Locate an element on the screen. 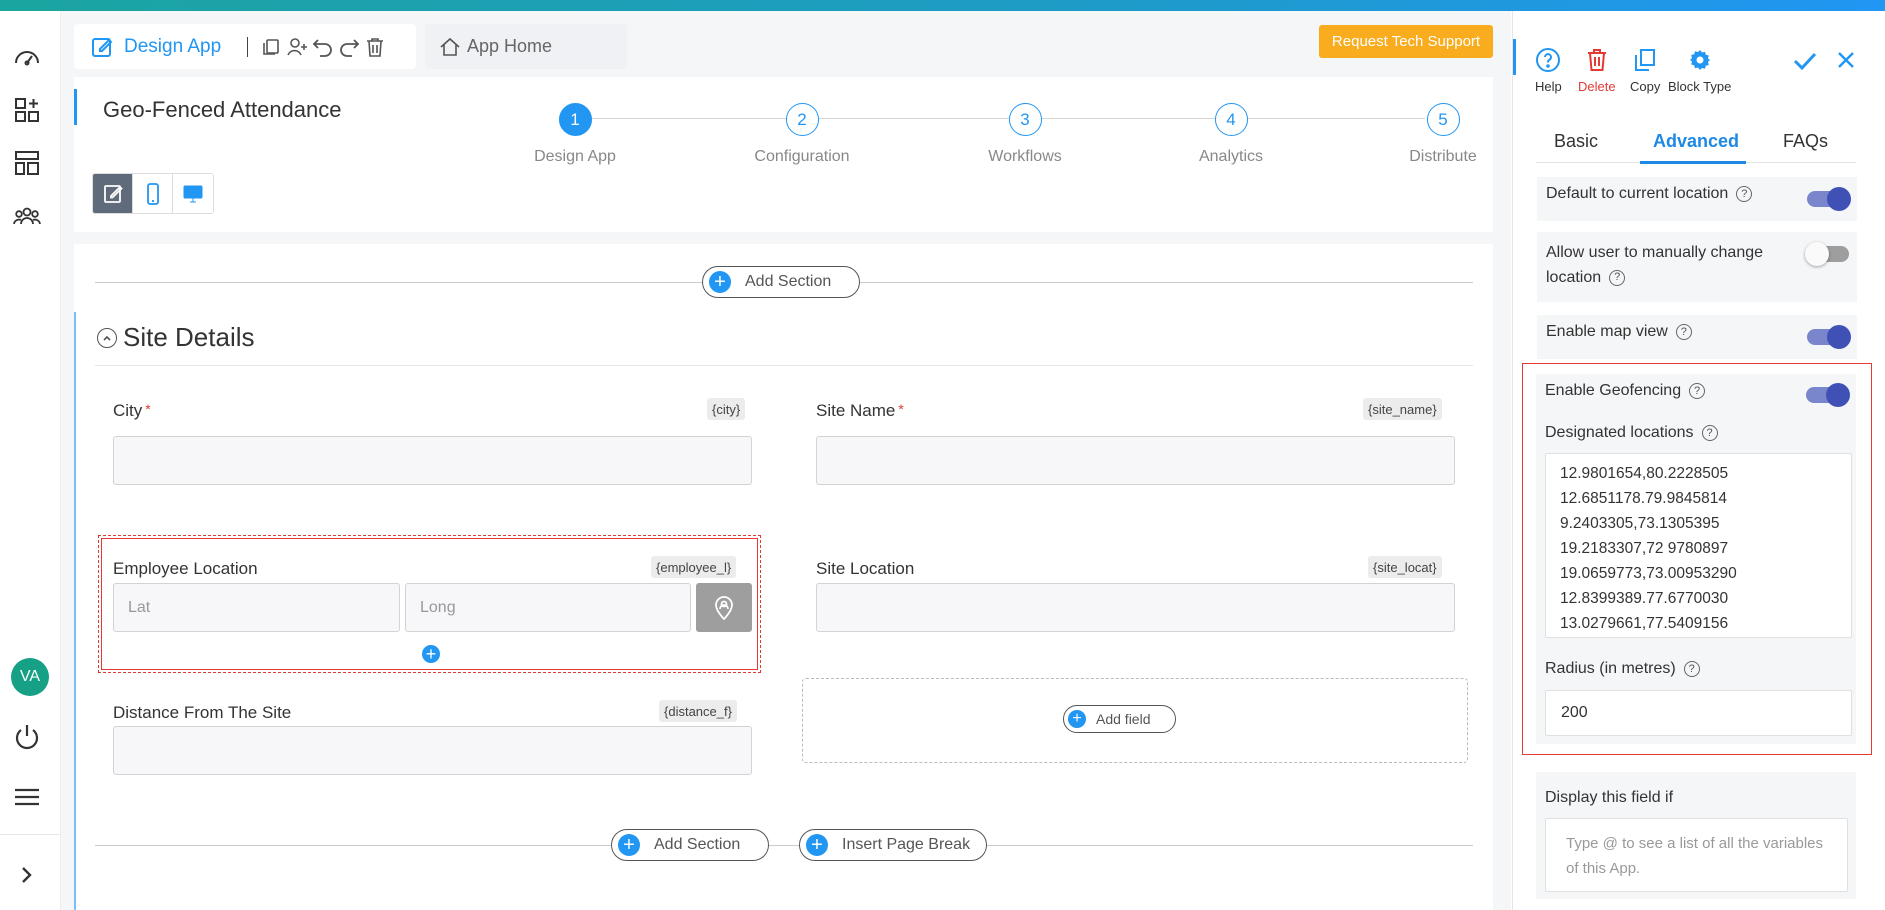 The width and height of the screenshot is (1885, 910). toolbar-separator is located at coordinates (248, 46).